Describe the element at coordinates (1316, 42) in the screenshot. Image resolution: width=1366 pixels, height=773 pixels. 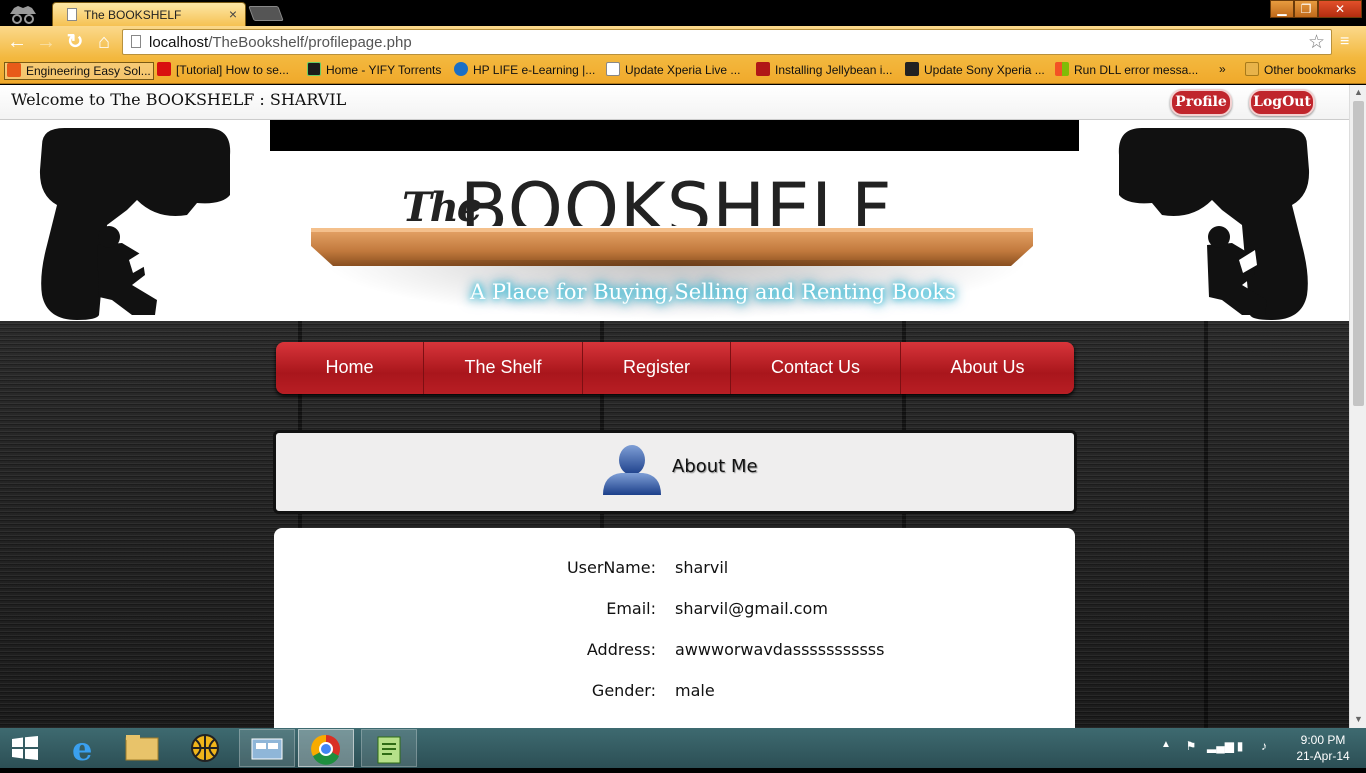
I see `bookmark-star-icon: ☆` at that location.